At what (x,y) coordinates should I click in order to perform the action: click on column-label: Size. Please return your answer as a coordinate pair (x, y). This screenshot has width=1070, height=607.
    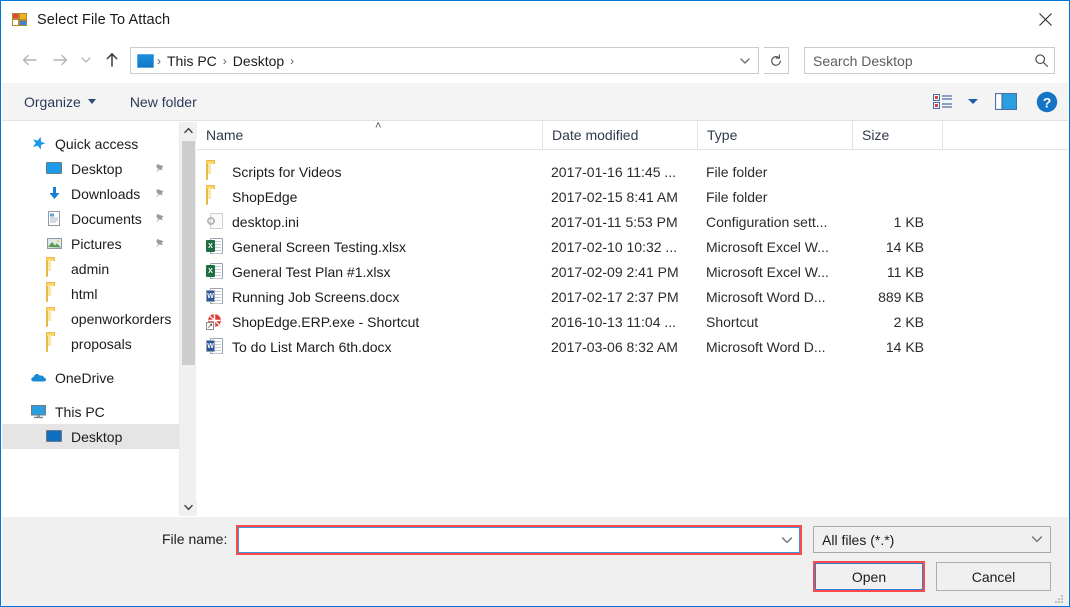
    Looking at the image, I should click on (876, 135).